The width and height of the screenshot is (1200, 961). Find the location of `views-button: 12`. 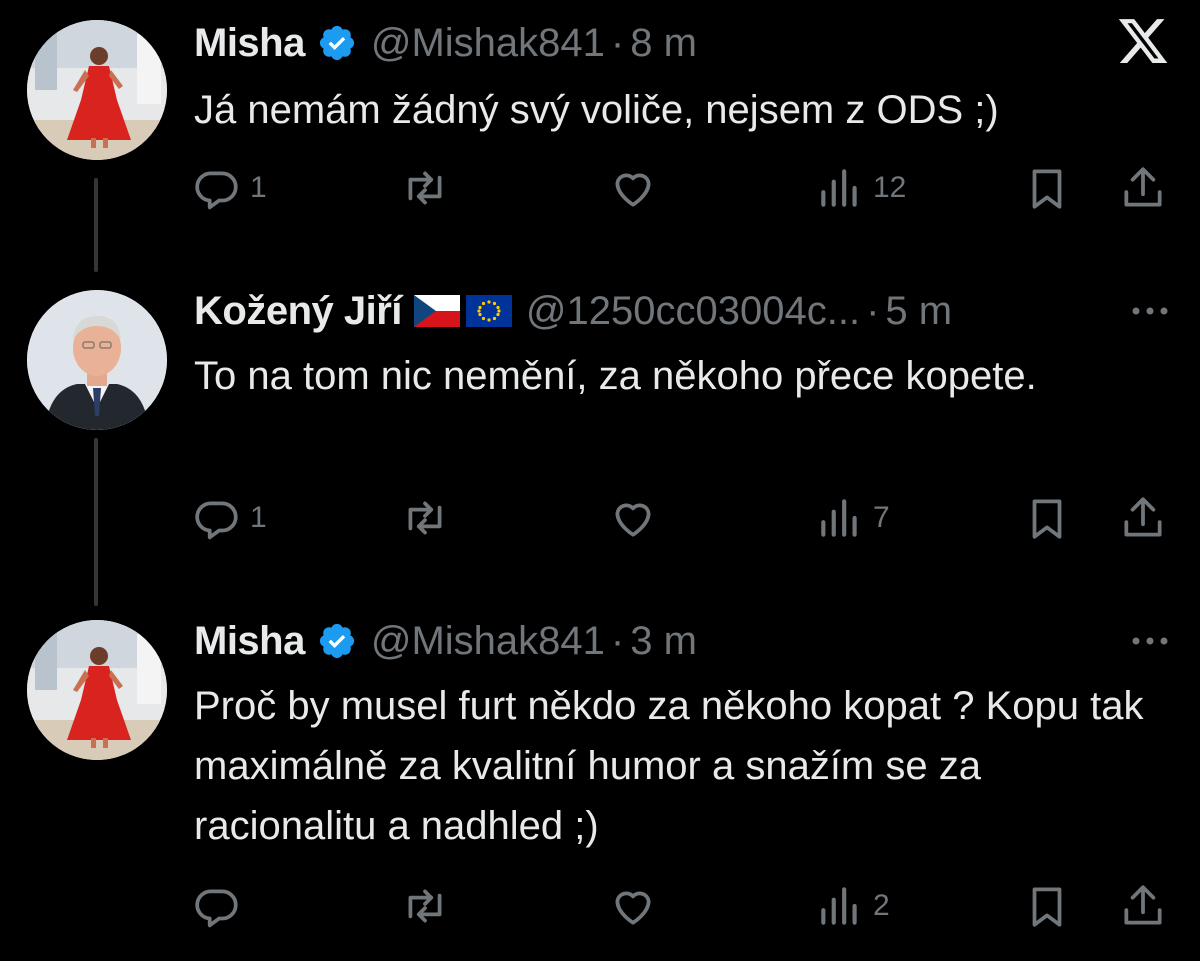

views-button: 12 is located at coordinates (860, 188).